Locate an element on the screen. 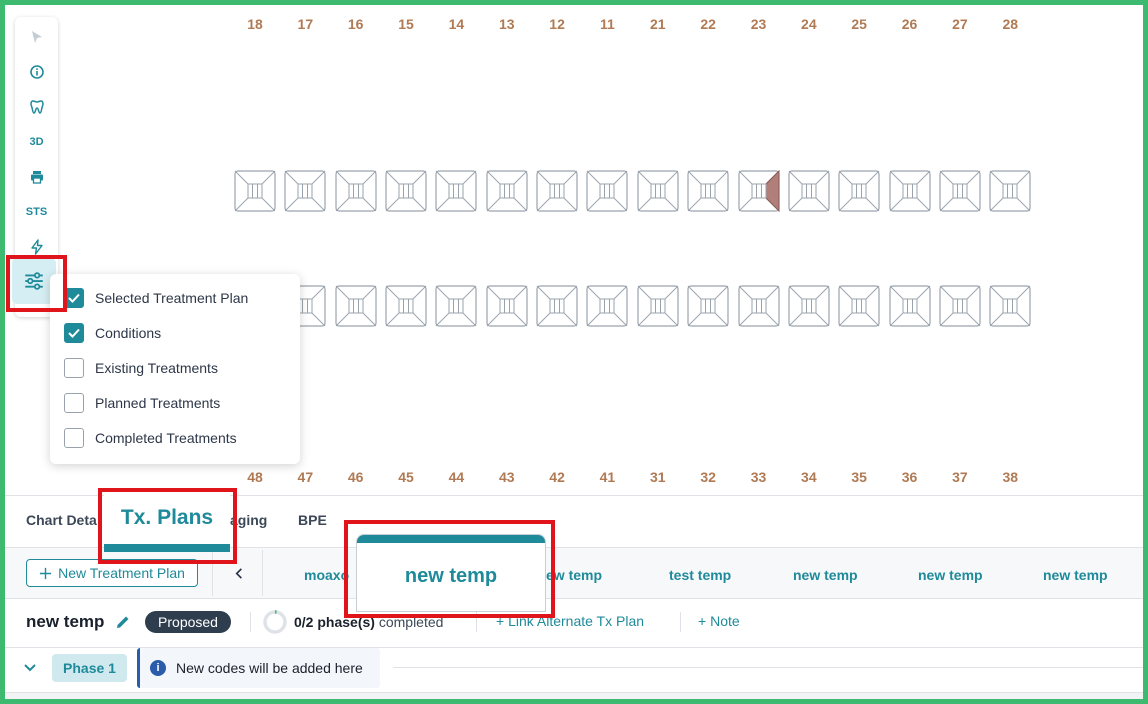  tooth-number: 47 is located at coordinates (305, 477).